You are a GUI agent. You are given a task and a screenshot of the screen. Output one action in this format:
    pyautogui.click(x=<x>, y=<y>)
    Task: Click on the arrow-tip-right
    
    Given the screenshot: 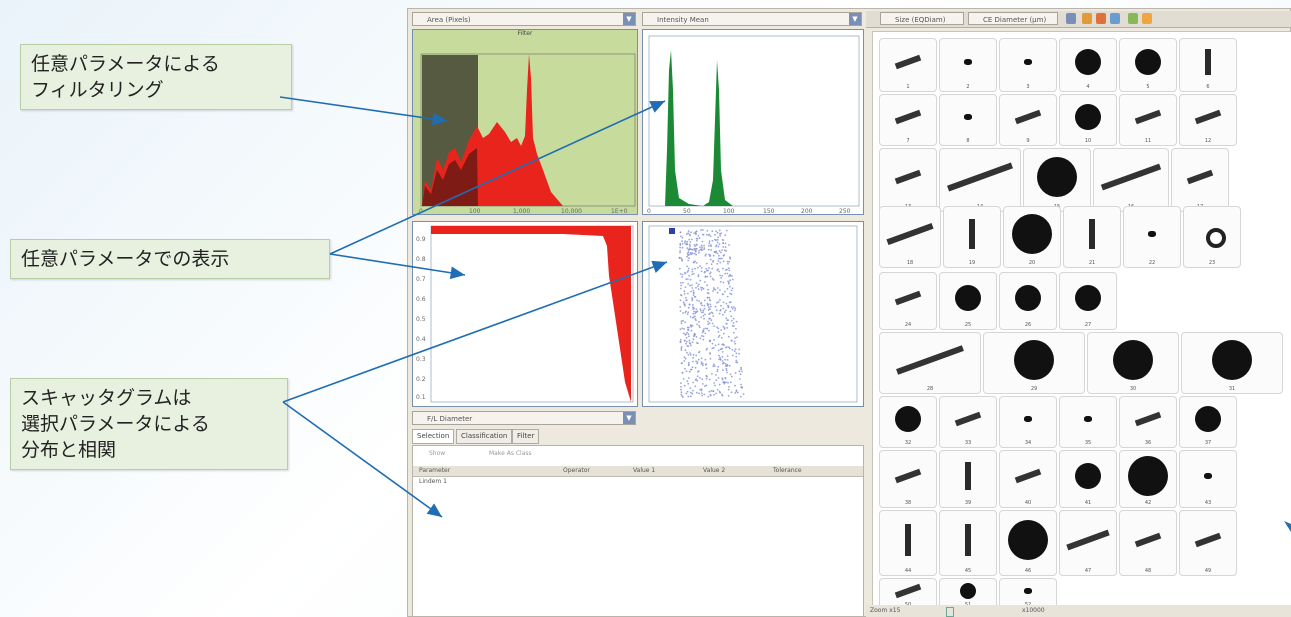 What is the action you would take?
    pyautogui.click(x=1287, y=526)
    